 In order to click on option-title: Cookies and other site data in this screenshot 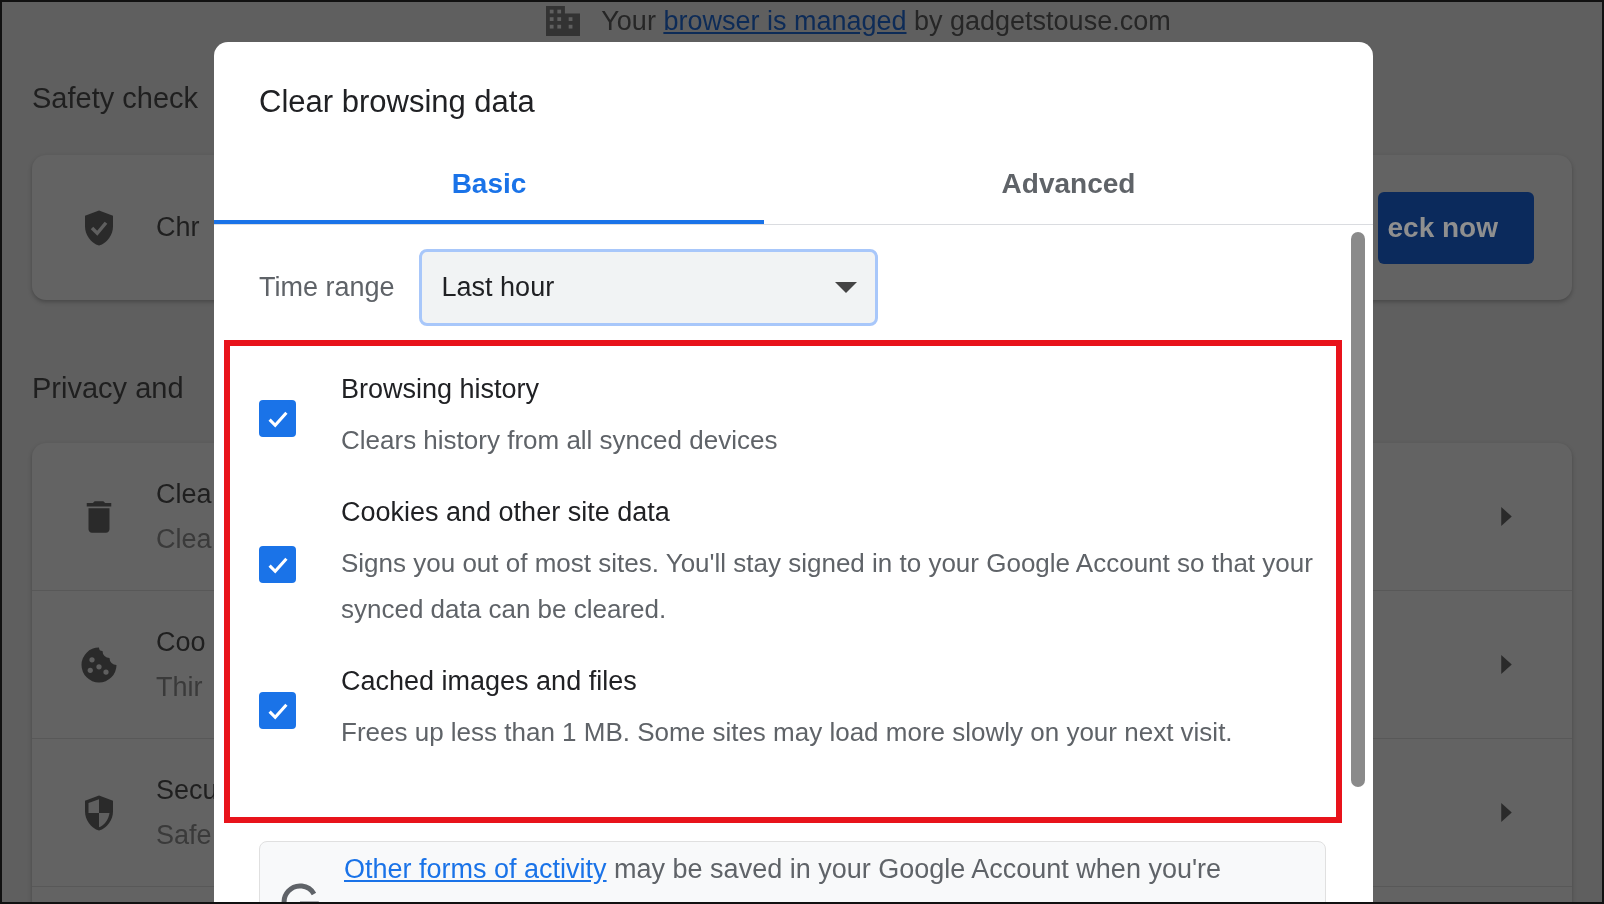, I will do `click(506, 512)`.